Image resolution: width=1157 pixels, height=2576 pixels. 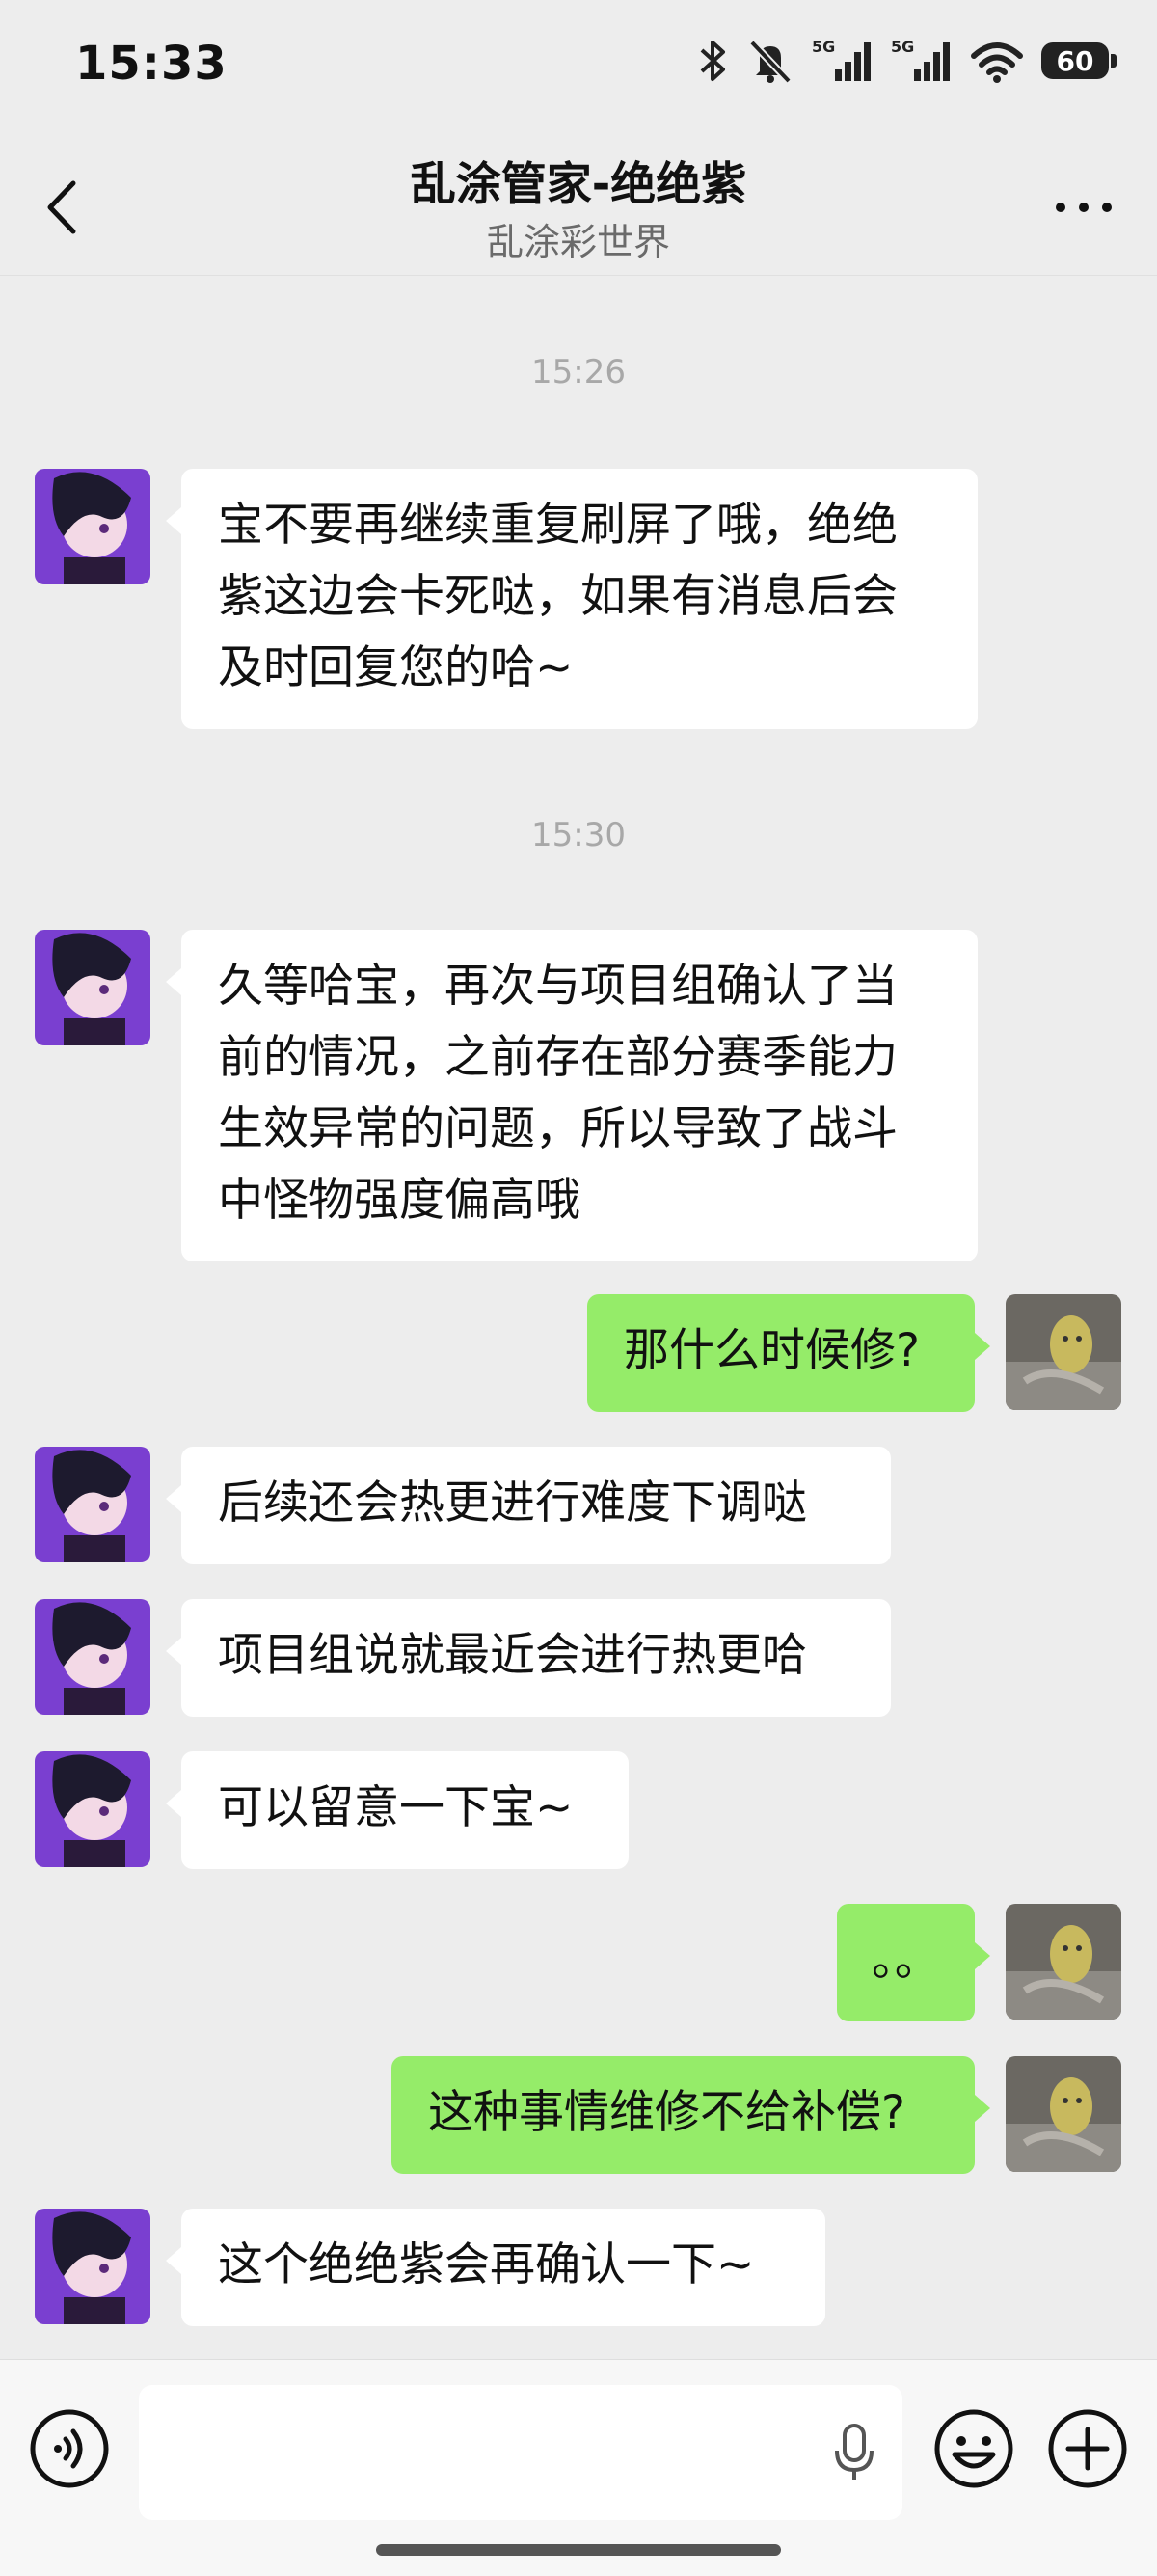 I want to click on emoji-icon, so click(x=973, y=2448).